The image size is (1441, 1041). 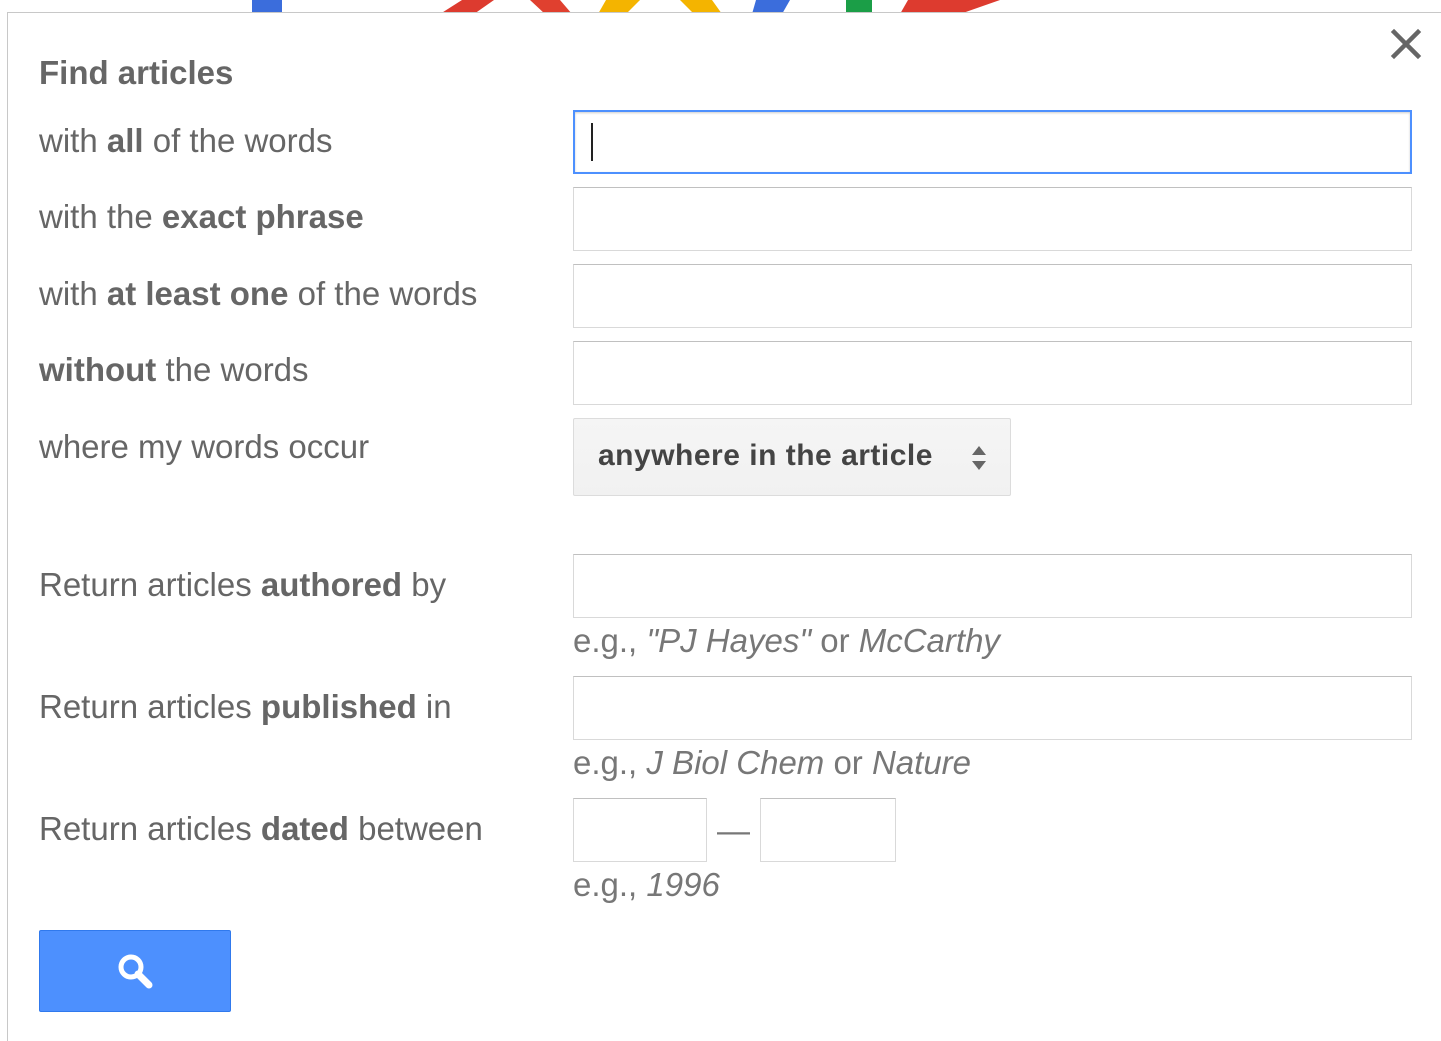 I want to click on dated-between-label: Return articles dated between, so click(x=261, y=828).